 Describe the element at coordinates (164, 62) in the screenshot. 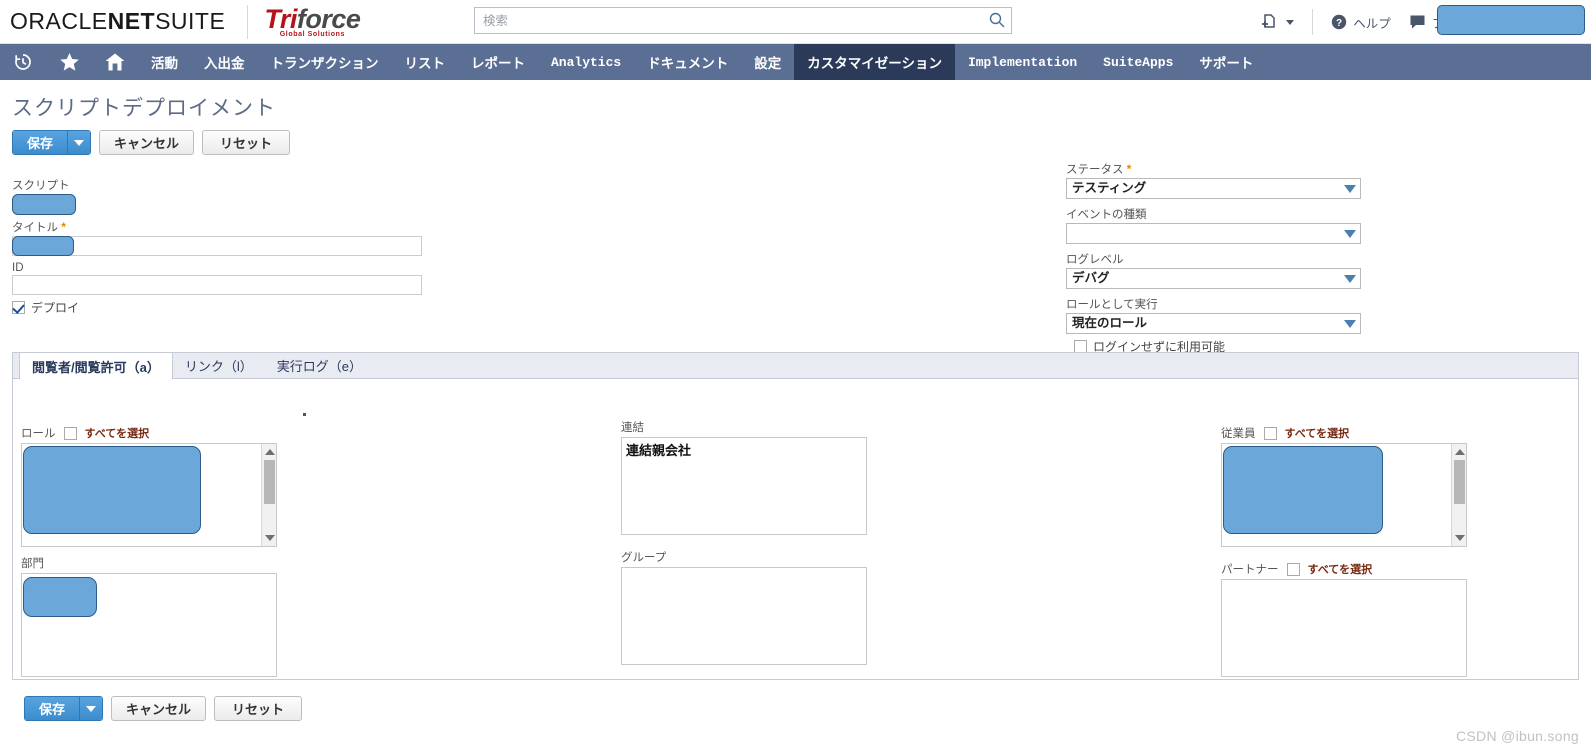

I see `nav-item-0: 活動` at that location.